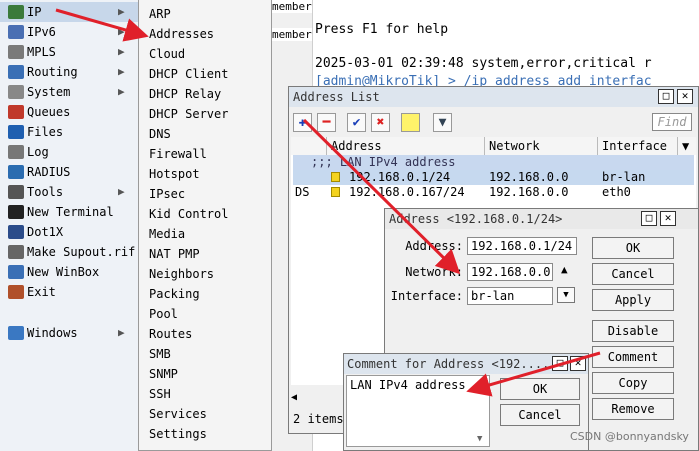 The image size is (699, 451). What do you see at coordinates (16, 152) in the screenshot?
I see `log-icon` at bounding box center [16, 152].